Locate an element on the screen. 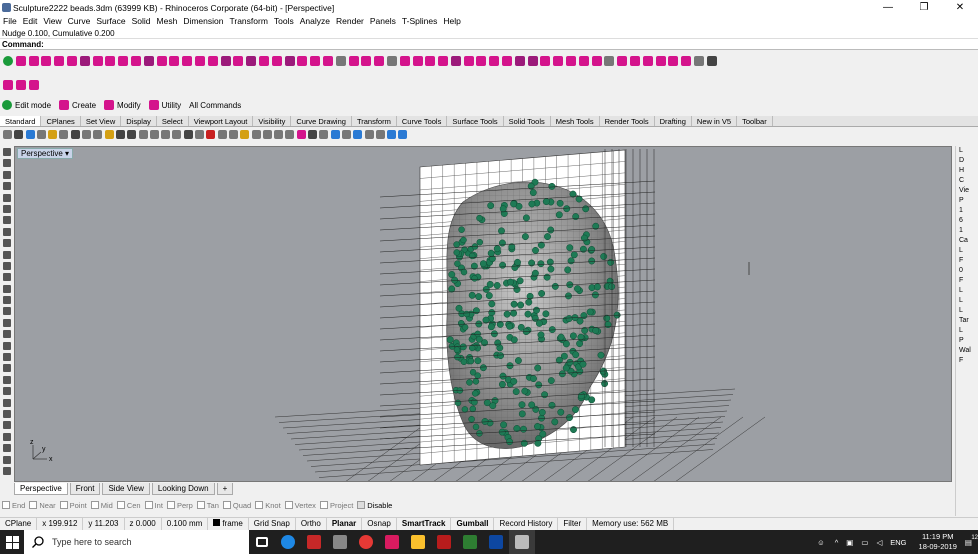  standard-tool-19-icon is located at coordinates (211, 134).